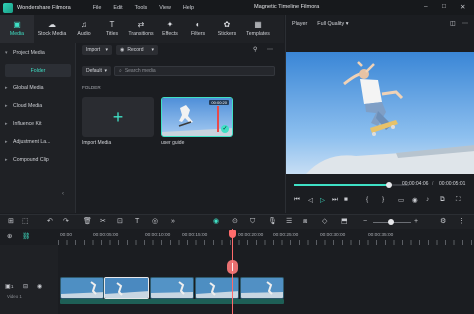  I want to click on tab-stickers: ✿ Stickers, so click(227, 29).